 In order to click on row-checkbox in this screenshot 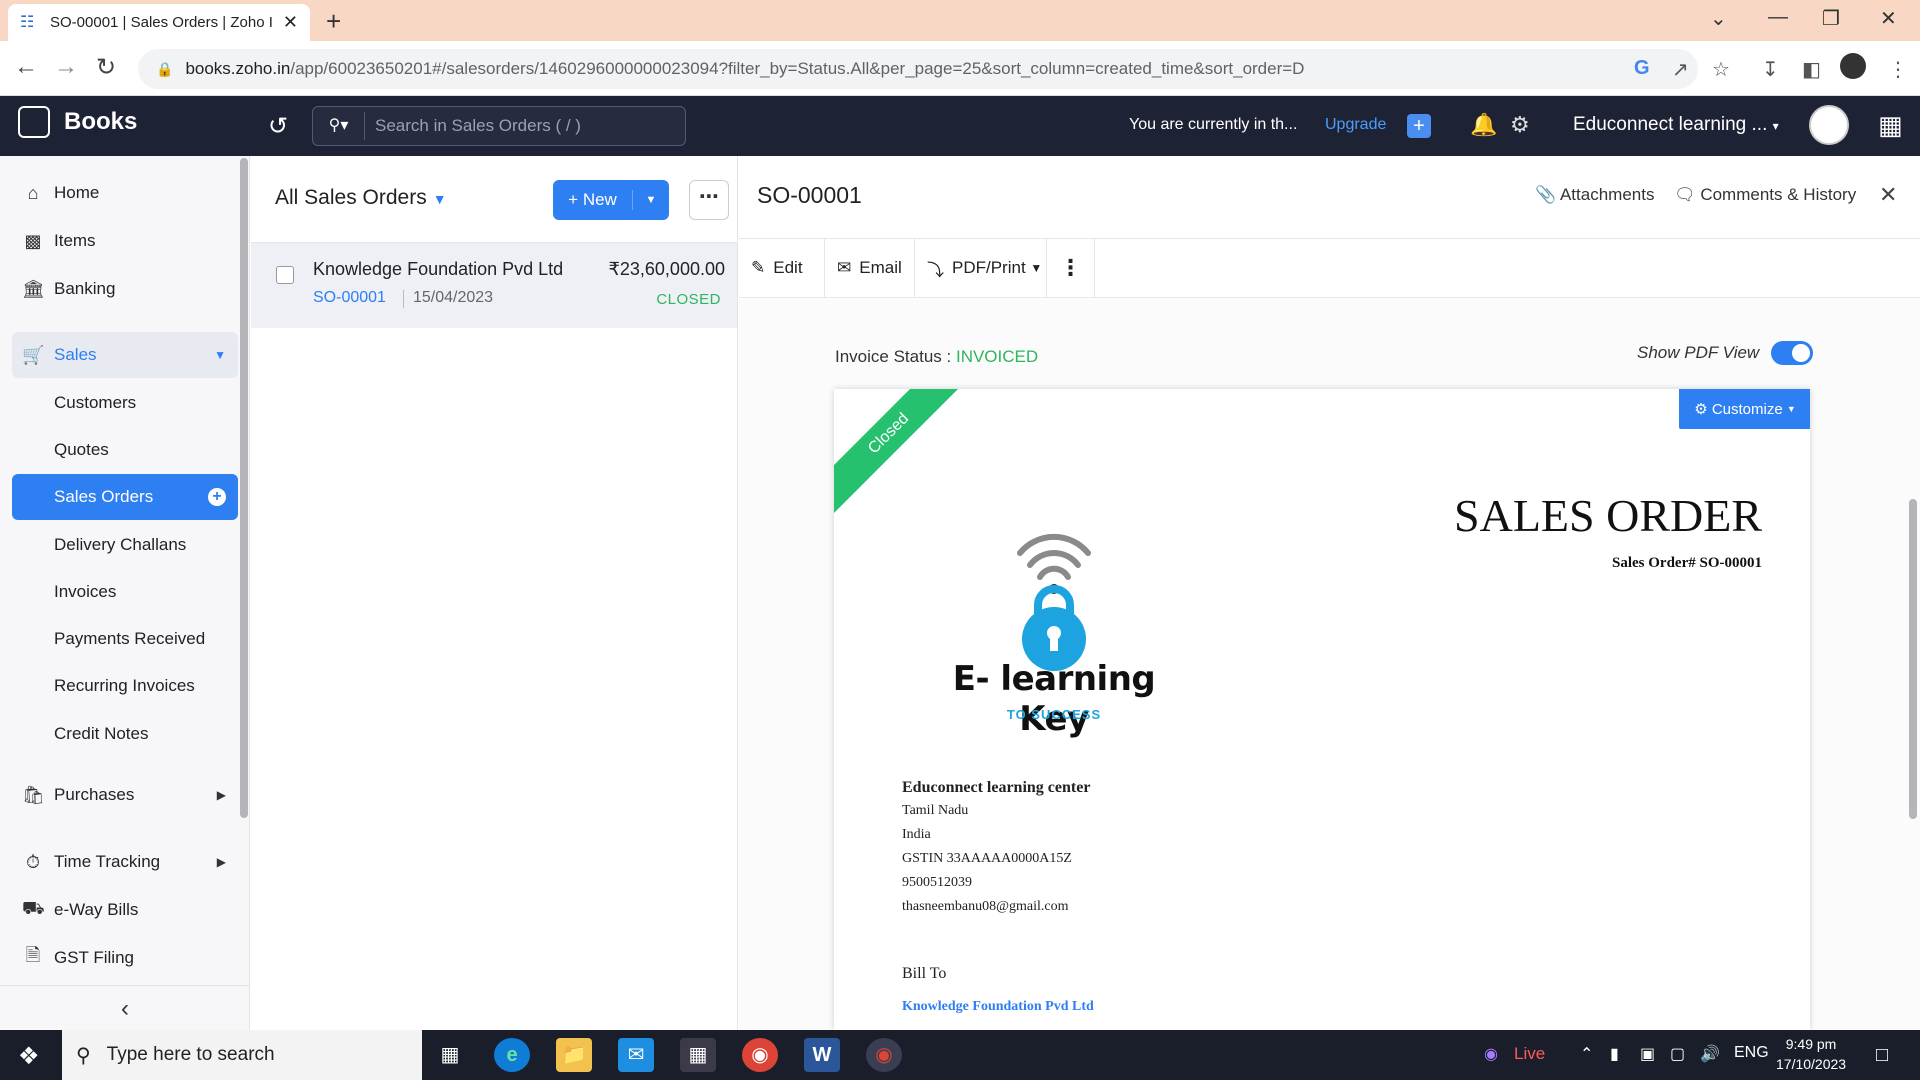, I will do `click(285, 275)`.